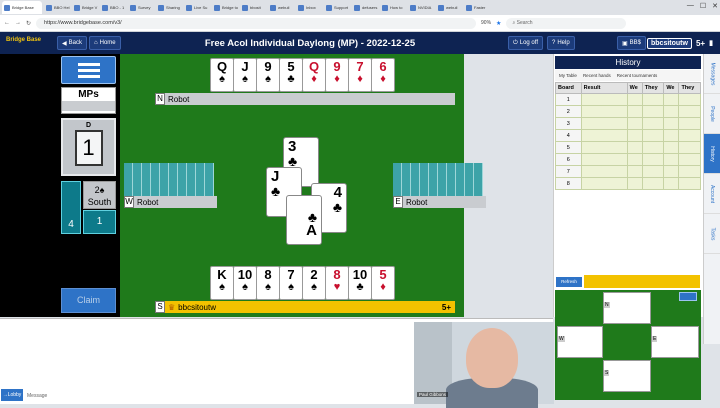  I want to click on playing-card: 5 ♦, so click(383, 283).